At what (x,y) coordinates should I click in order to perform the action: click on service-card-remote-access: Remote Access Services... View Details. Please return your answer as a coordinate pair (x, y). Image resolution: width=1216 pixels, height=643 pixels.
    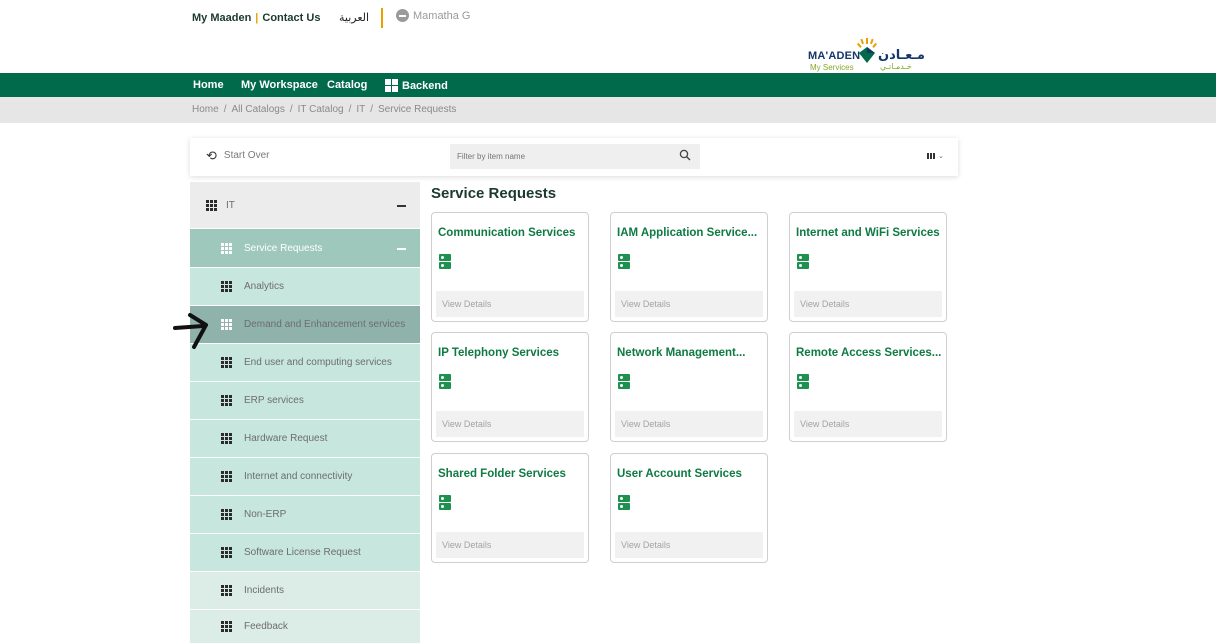
    Looking at the image, I should click on (868, 387).